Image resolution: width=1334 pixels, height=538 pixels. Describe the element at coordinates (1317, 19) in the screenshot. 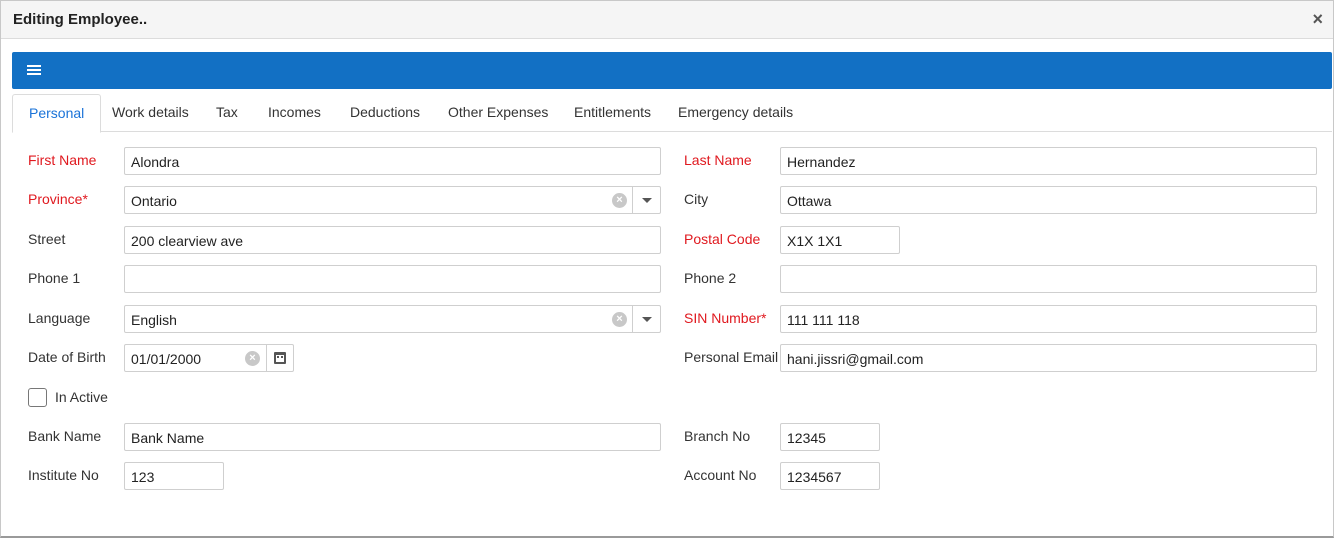

I see `close-icon: ×` at that location.